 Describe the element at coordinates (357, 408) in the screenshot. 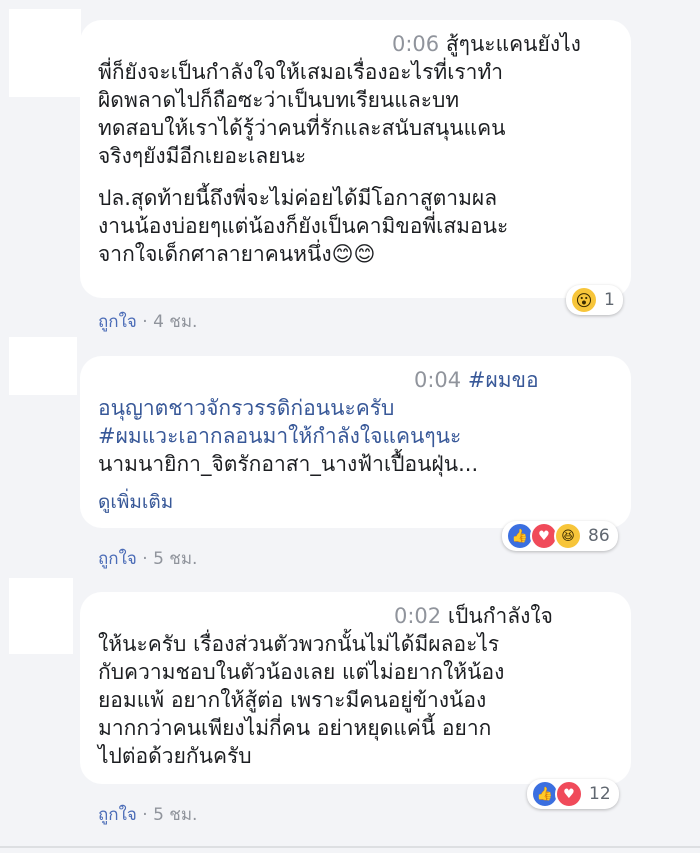

I see `hashtag-link: อนุญาตชาวจักรวรรดิก่อนนะครับ` at that location.